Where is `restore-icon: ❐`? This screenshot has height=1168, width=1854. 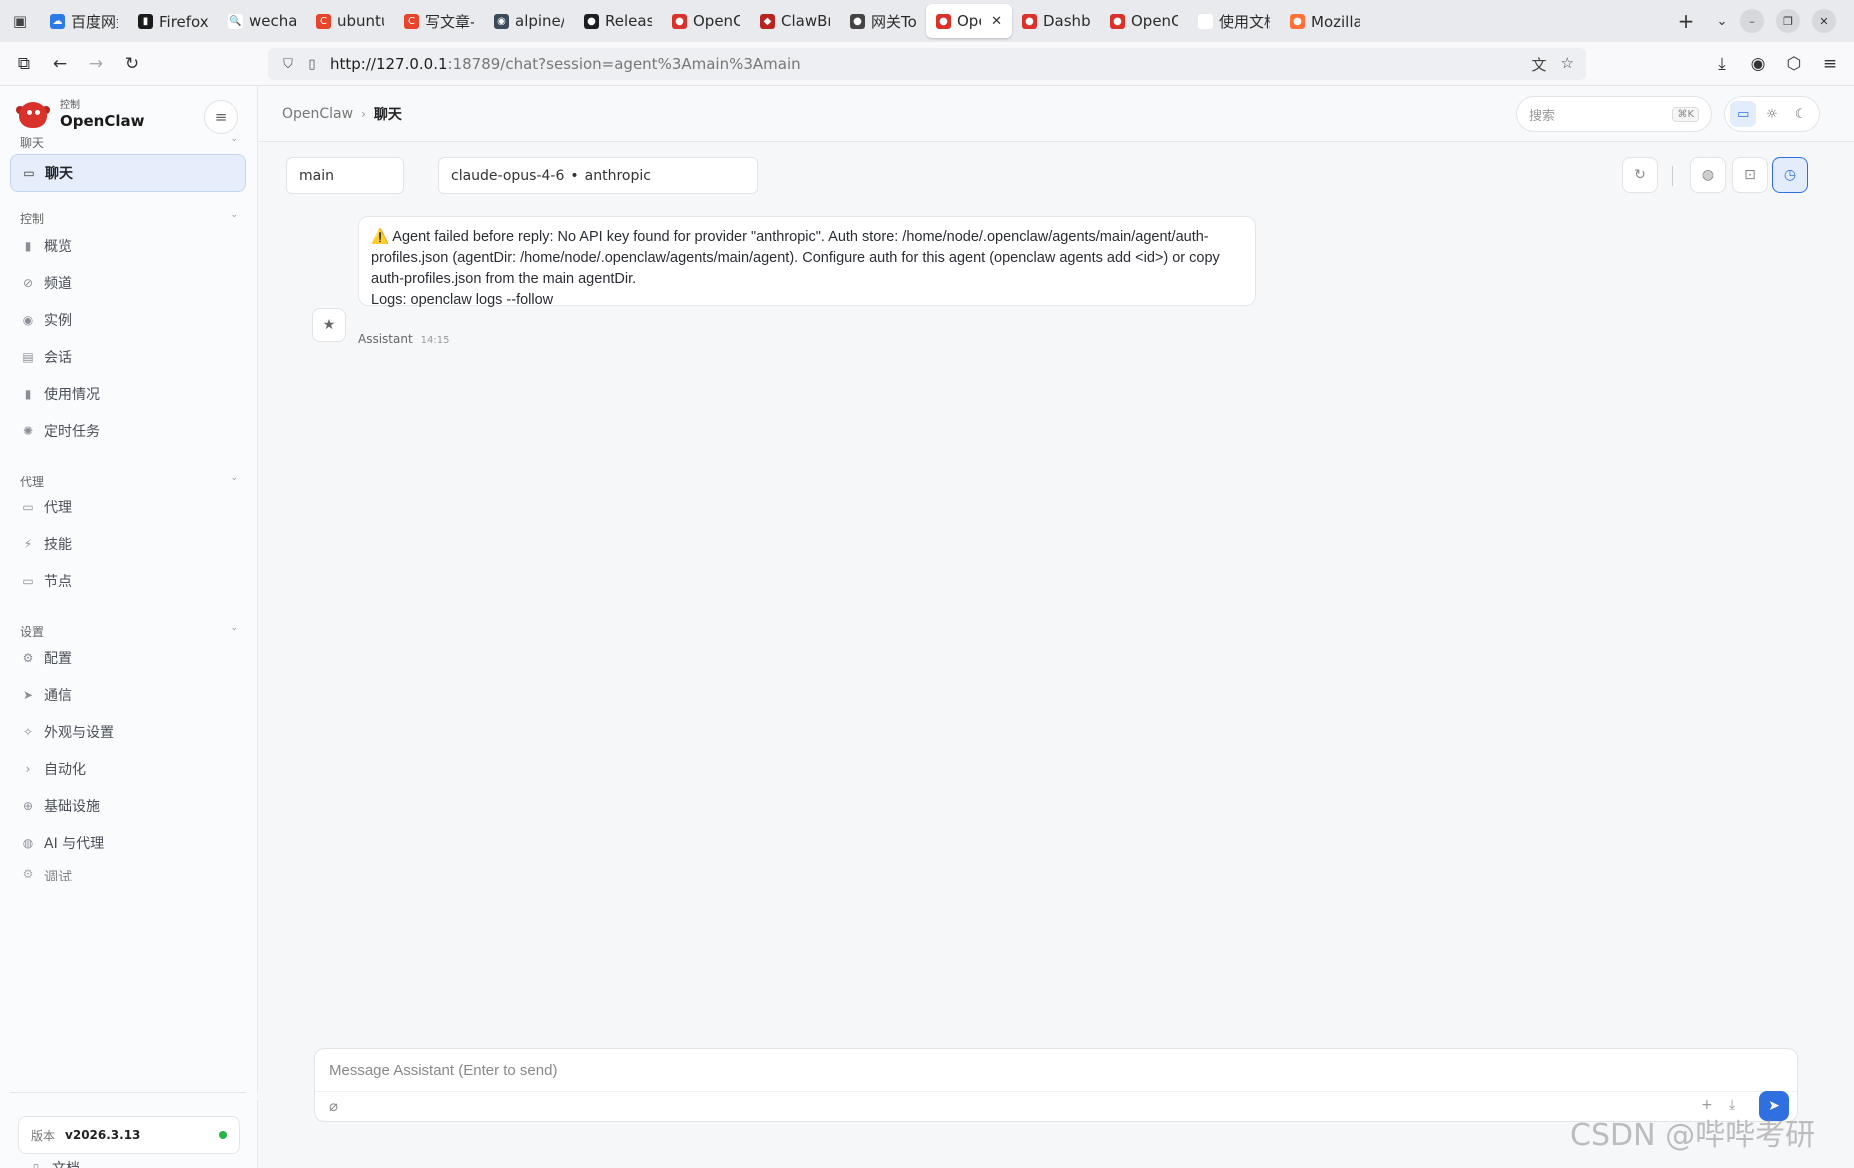
restore-icon: ❐ is located at coordinates (1788, 21).